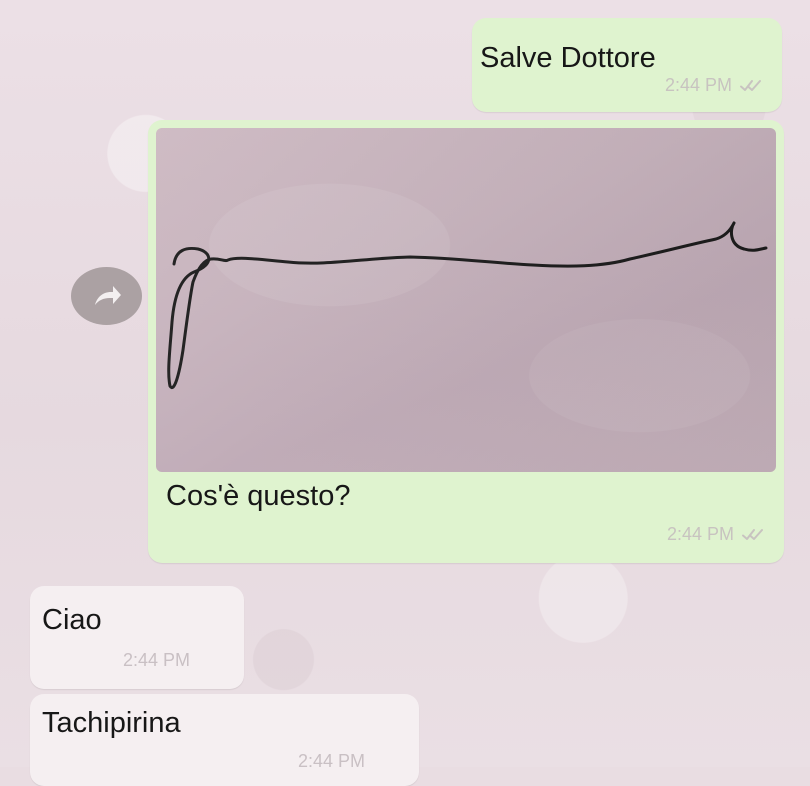  Describe the element at coordinates (258, 496) in the screenshot. I see `image-caption: Cos'è questo?` at that location.